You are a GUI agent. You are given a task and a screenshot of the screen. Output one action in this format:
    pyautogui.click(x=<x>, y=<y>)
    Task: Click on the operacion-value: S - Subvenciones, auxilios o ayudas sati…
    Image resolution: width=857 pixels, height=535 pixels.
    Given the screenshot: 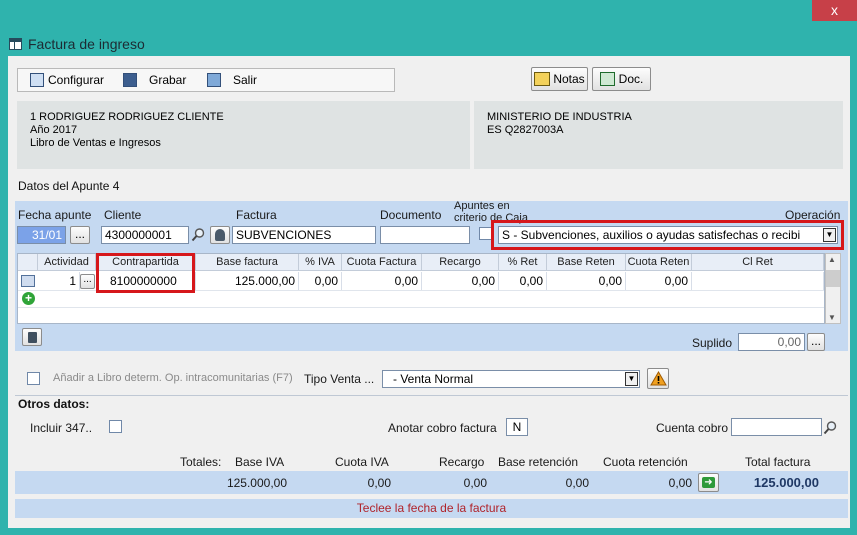 What is the action you would take?
    pyautogui.click(x=651, y=235)
    